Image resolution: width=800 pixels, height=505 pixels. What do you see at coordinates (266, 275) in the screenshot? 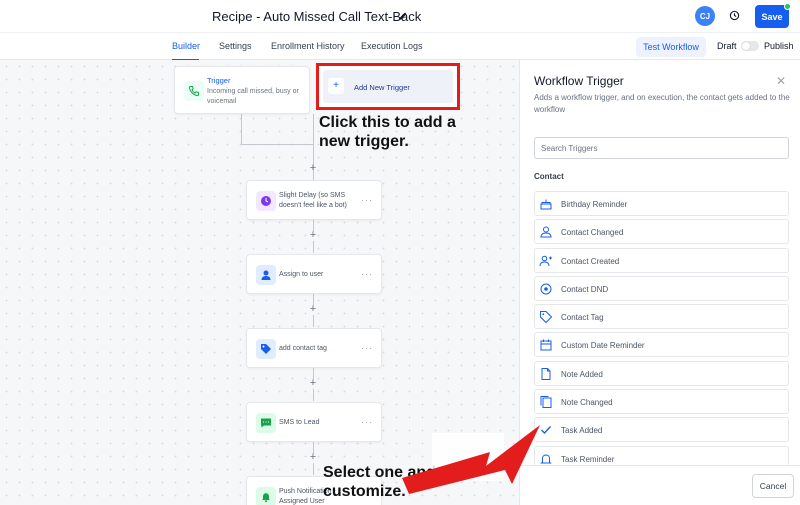
I see `user-icon` at bounding box center [266, 275].